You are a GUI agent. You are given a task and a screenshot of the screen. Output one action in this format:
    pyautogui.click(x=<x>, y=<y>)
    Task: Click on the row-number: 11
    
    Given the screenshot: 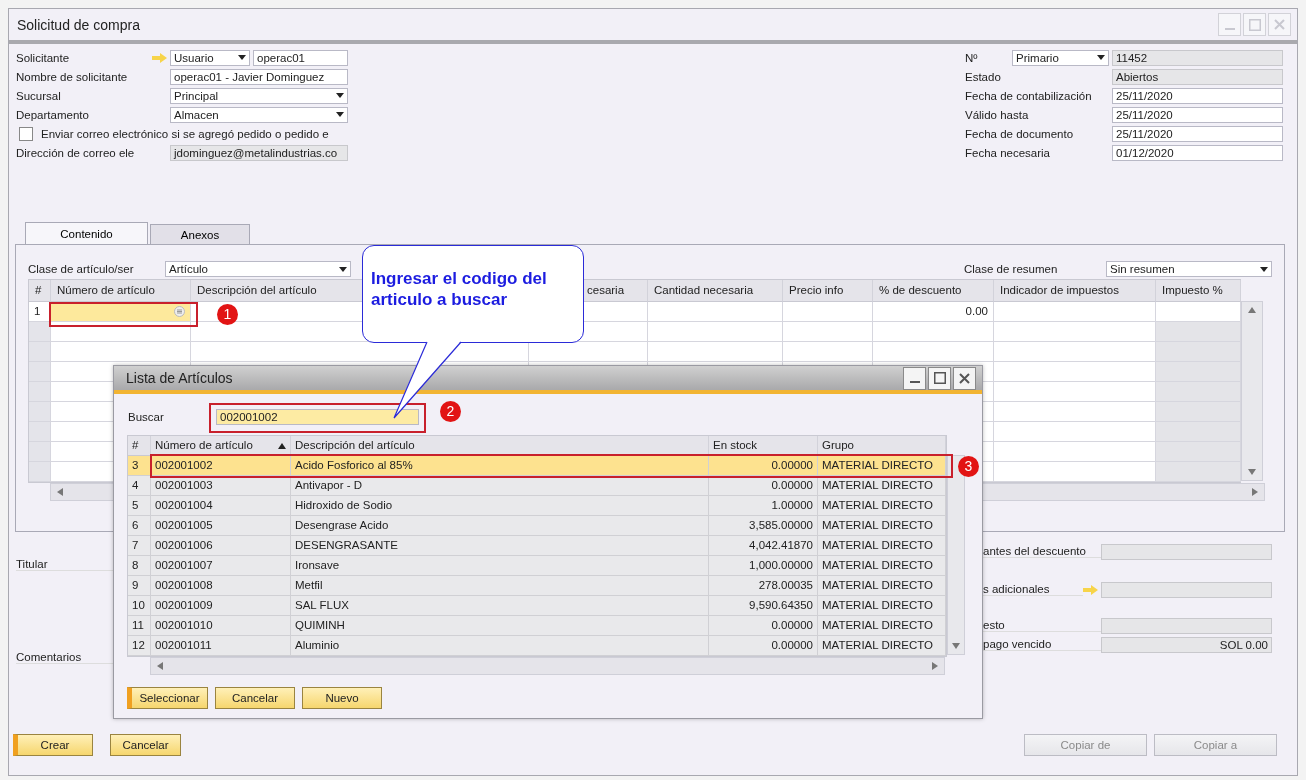 What is the action you would take?
    pyautogui.click(x=139, y=626)
    